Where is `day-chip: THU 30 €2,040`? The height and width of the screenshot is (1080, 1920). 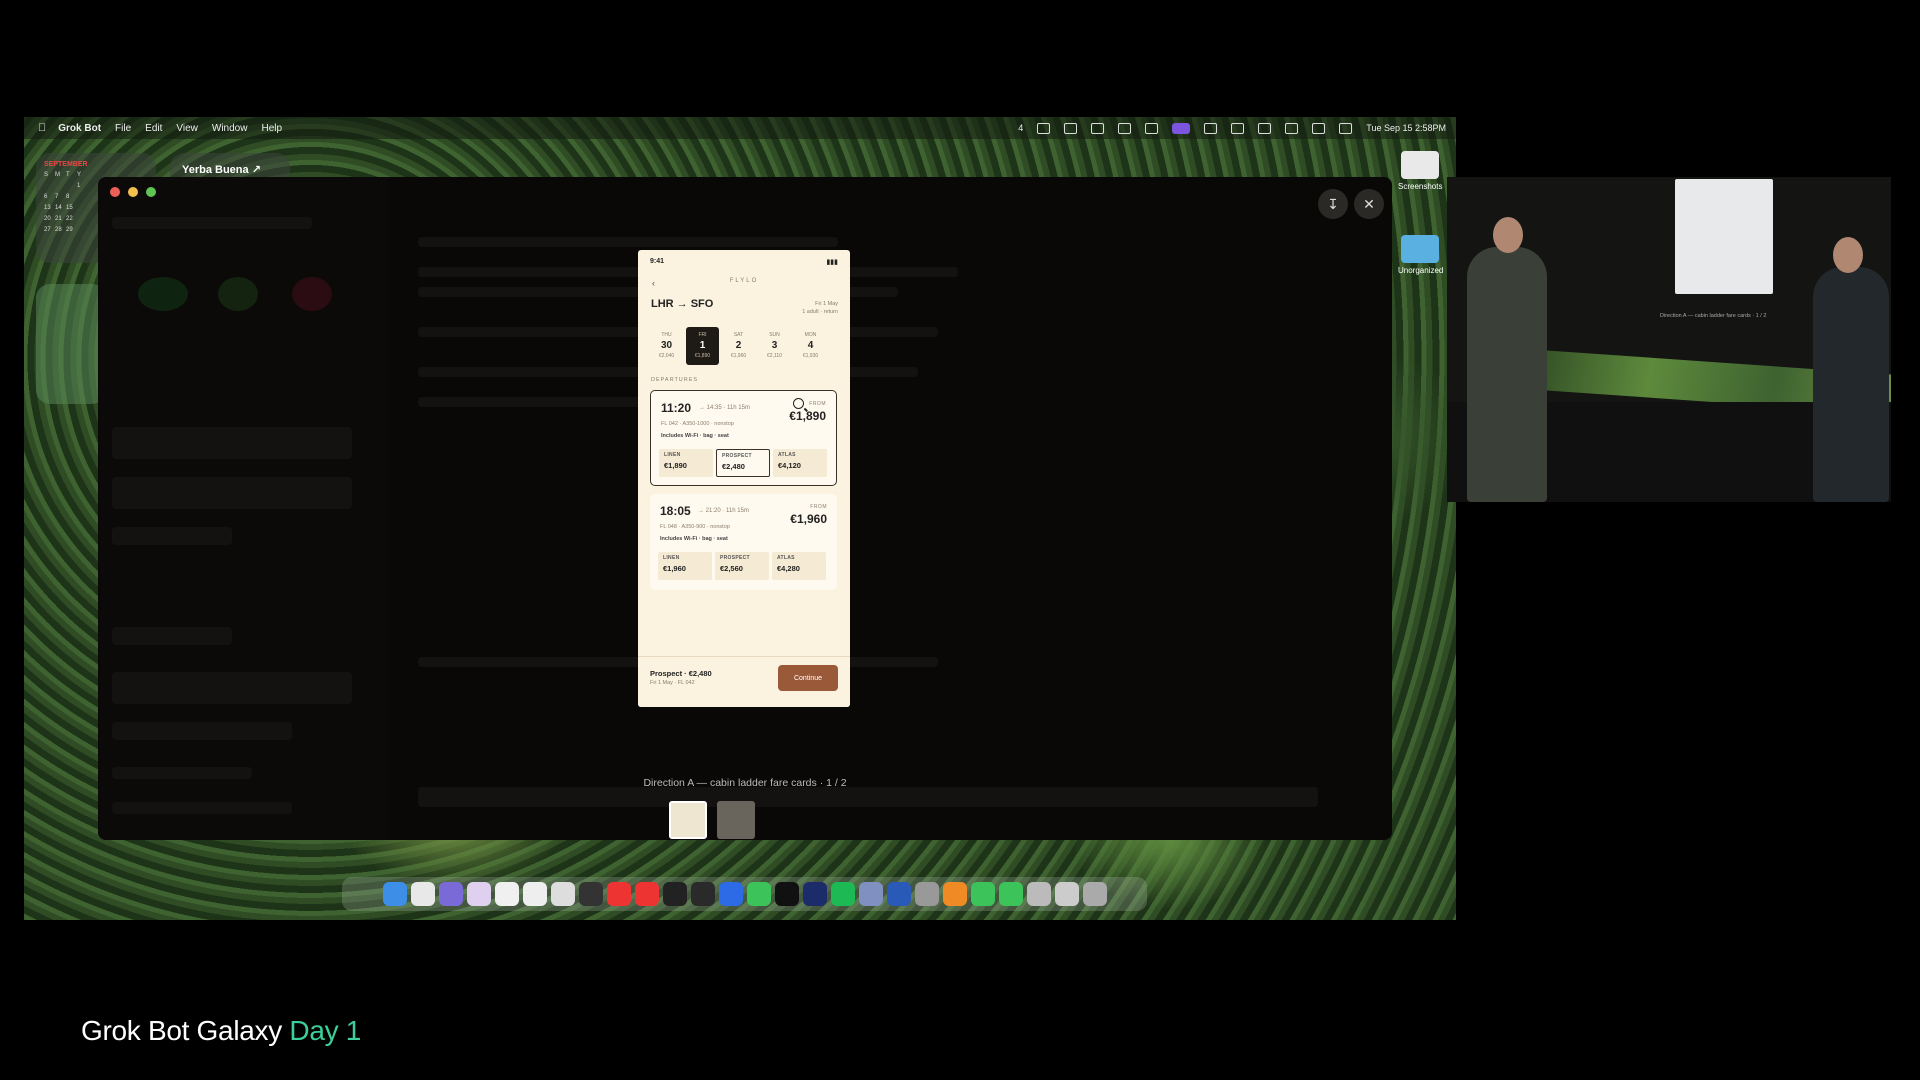 day-chip: THU 30 €2,040 is located at coordinates (666, 346).